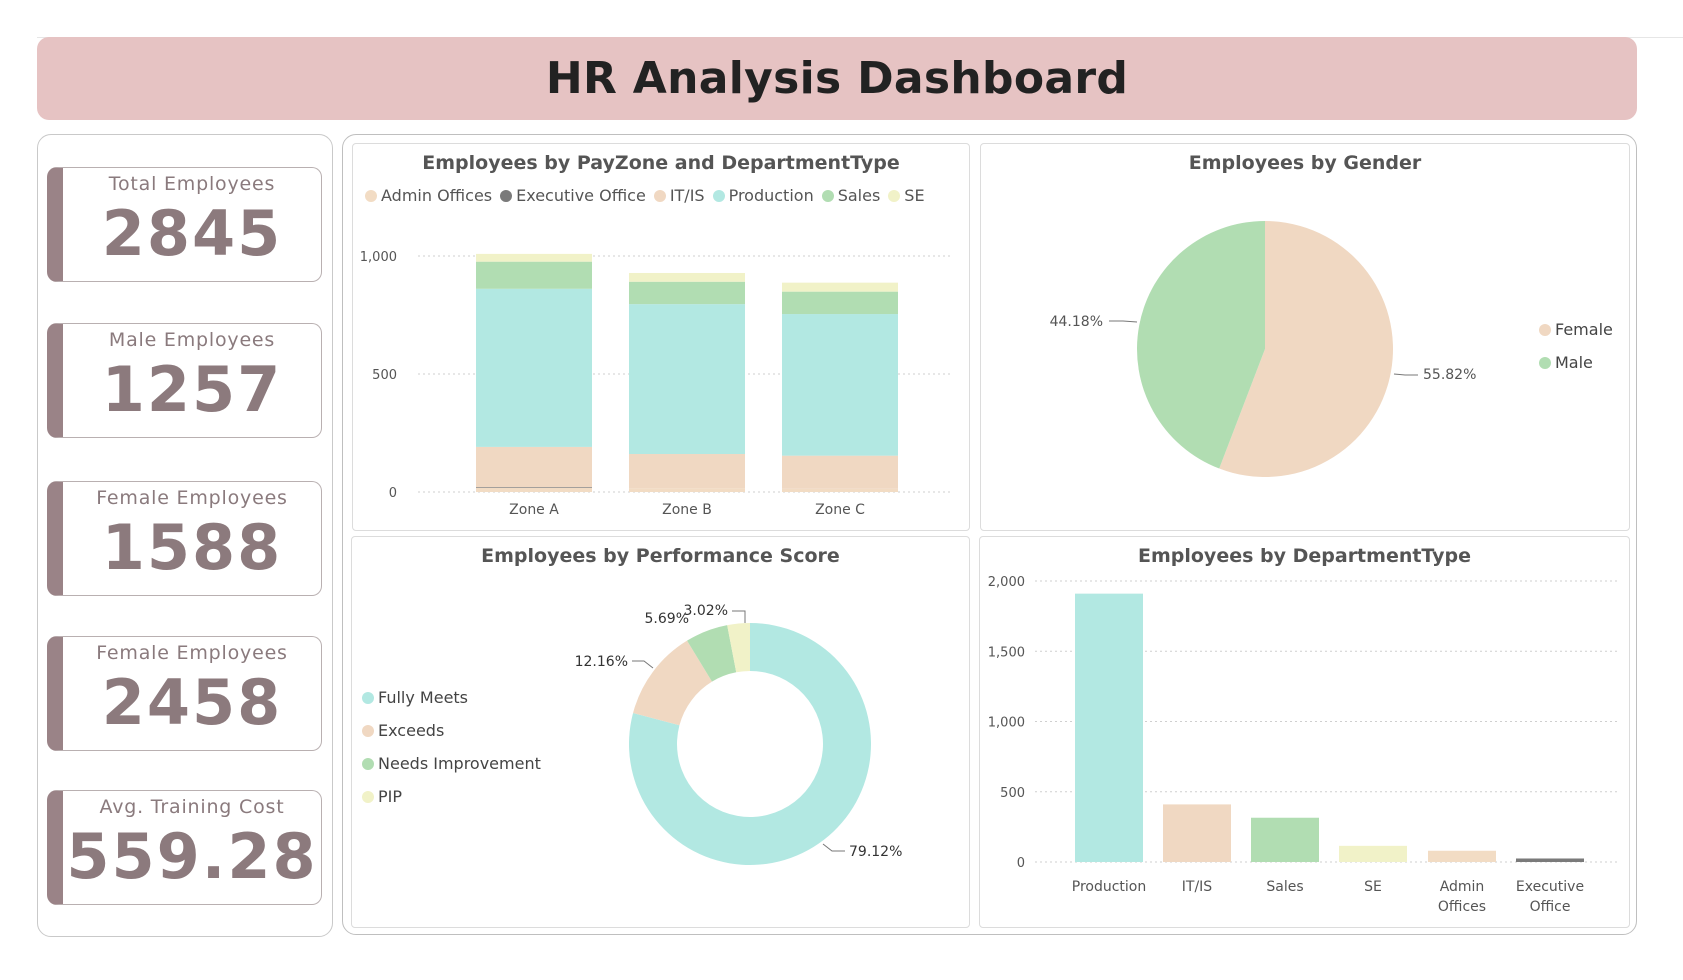 The image size is (1683, 980). What do you see at coordinates (1462, 856) in the screenshot?
I see `bar-admin-offices` at bounding box center [1462, 856].